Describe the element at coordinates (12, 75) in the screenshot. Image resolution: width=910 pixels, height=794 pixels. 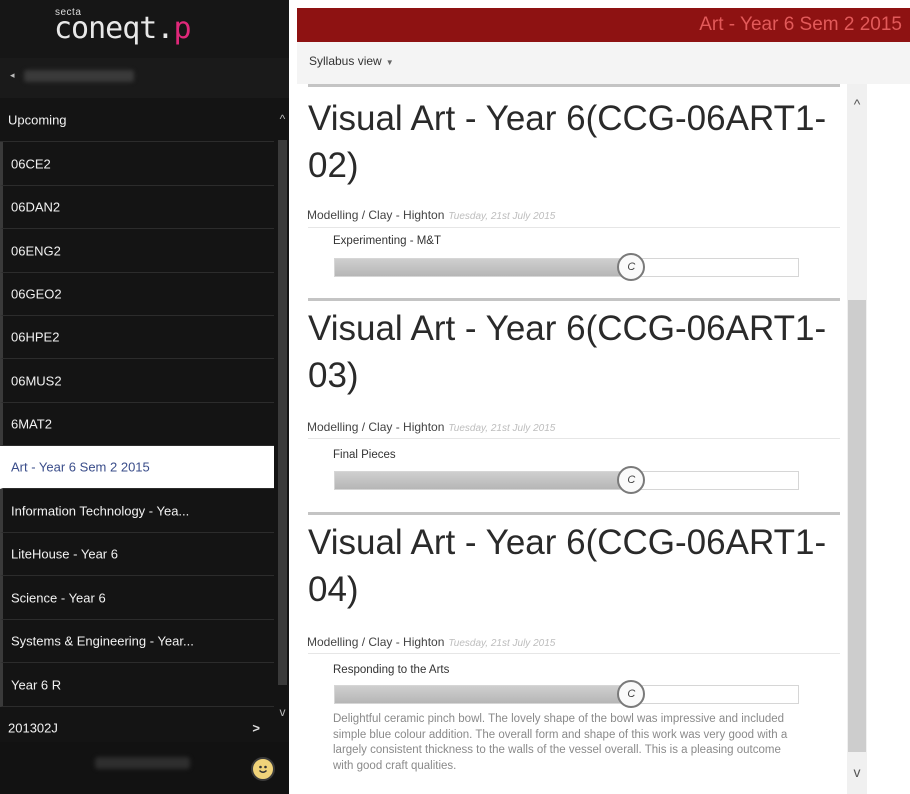
I see `back-arrow-icon: ◂` at that location.